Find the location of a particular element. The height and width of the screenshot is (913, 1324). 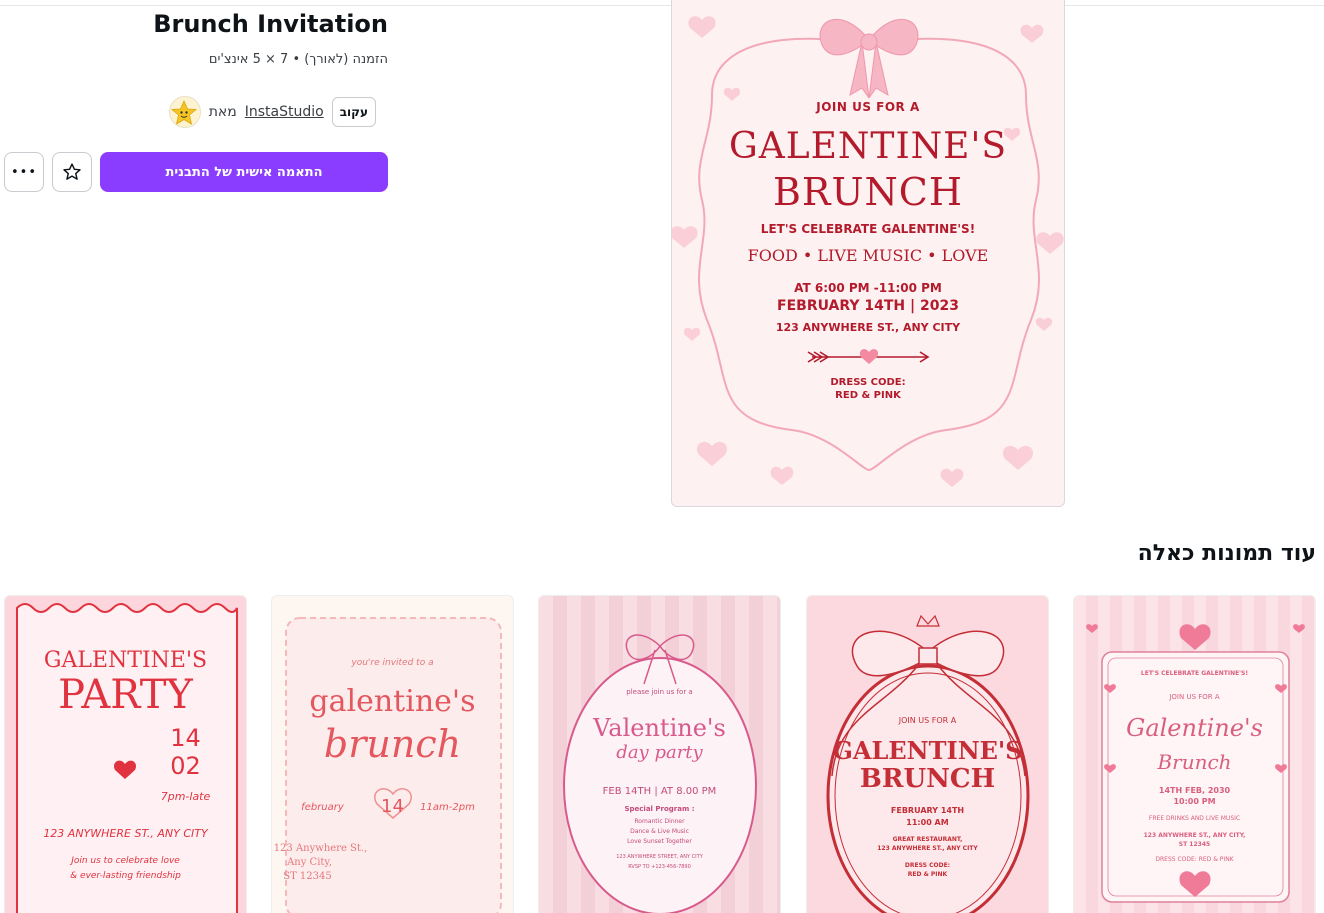

card1-line4: 02 is located at coordinates (185, 766).